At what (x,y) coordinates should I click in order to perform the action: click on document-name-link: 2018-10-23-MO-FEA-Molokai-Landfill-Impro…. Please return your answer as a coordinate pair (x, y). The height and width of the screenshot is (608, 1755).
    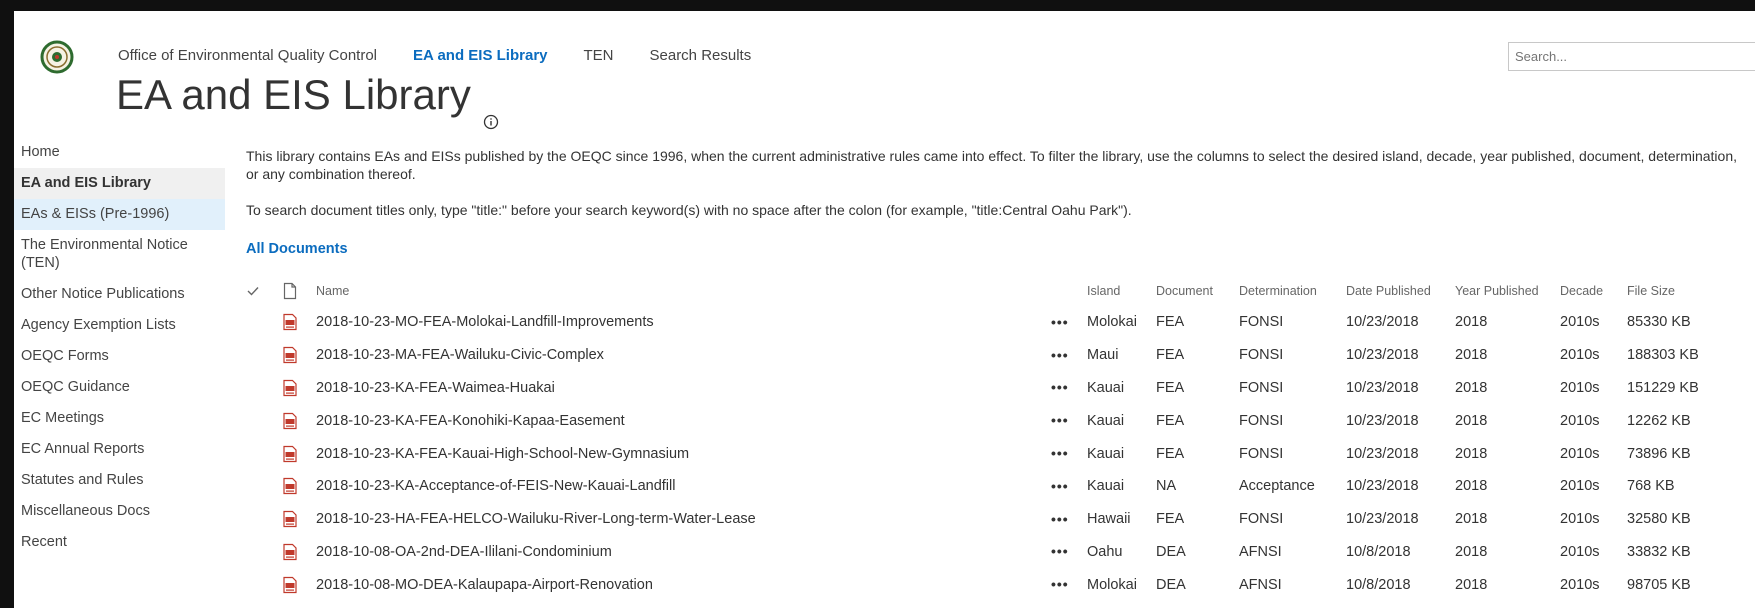
    Looking at the image, I should click on (485, 322).